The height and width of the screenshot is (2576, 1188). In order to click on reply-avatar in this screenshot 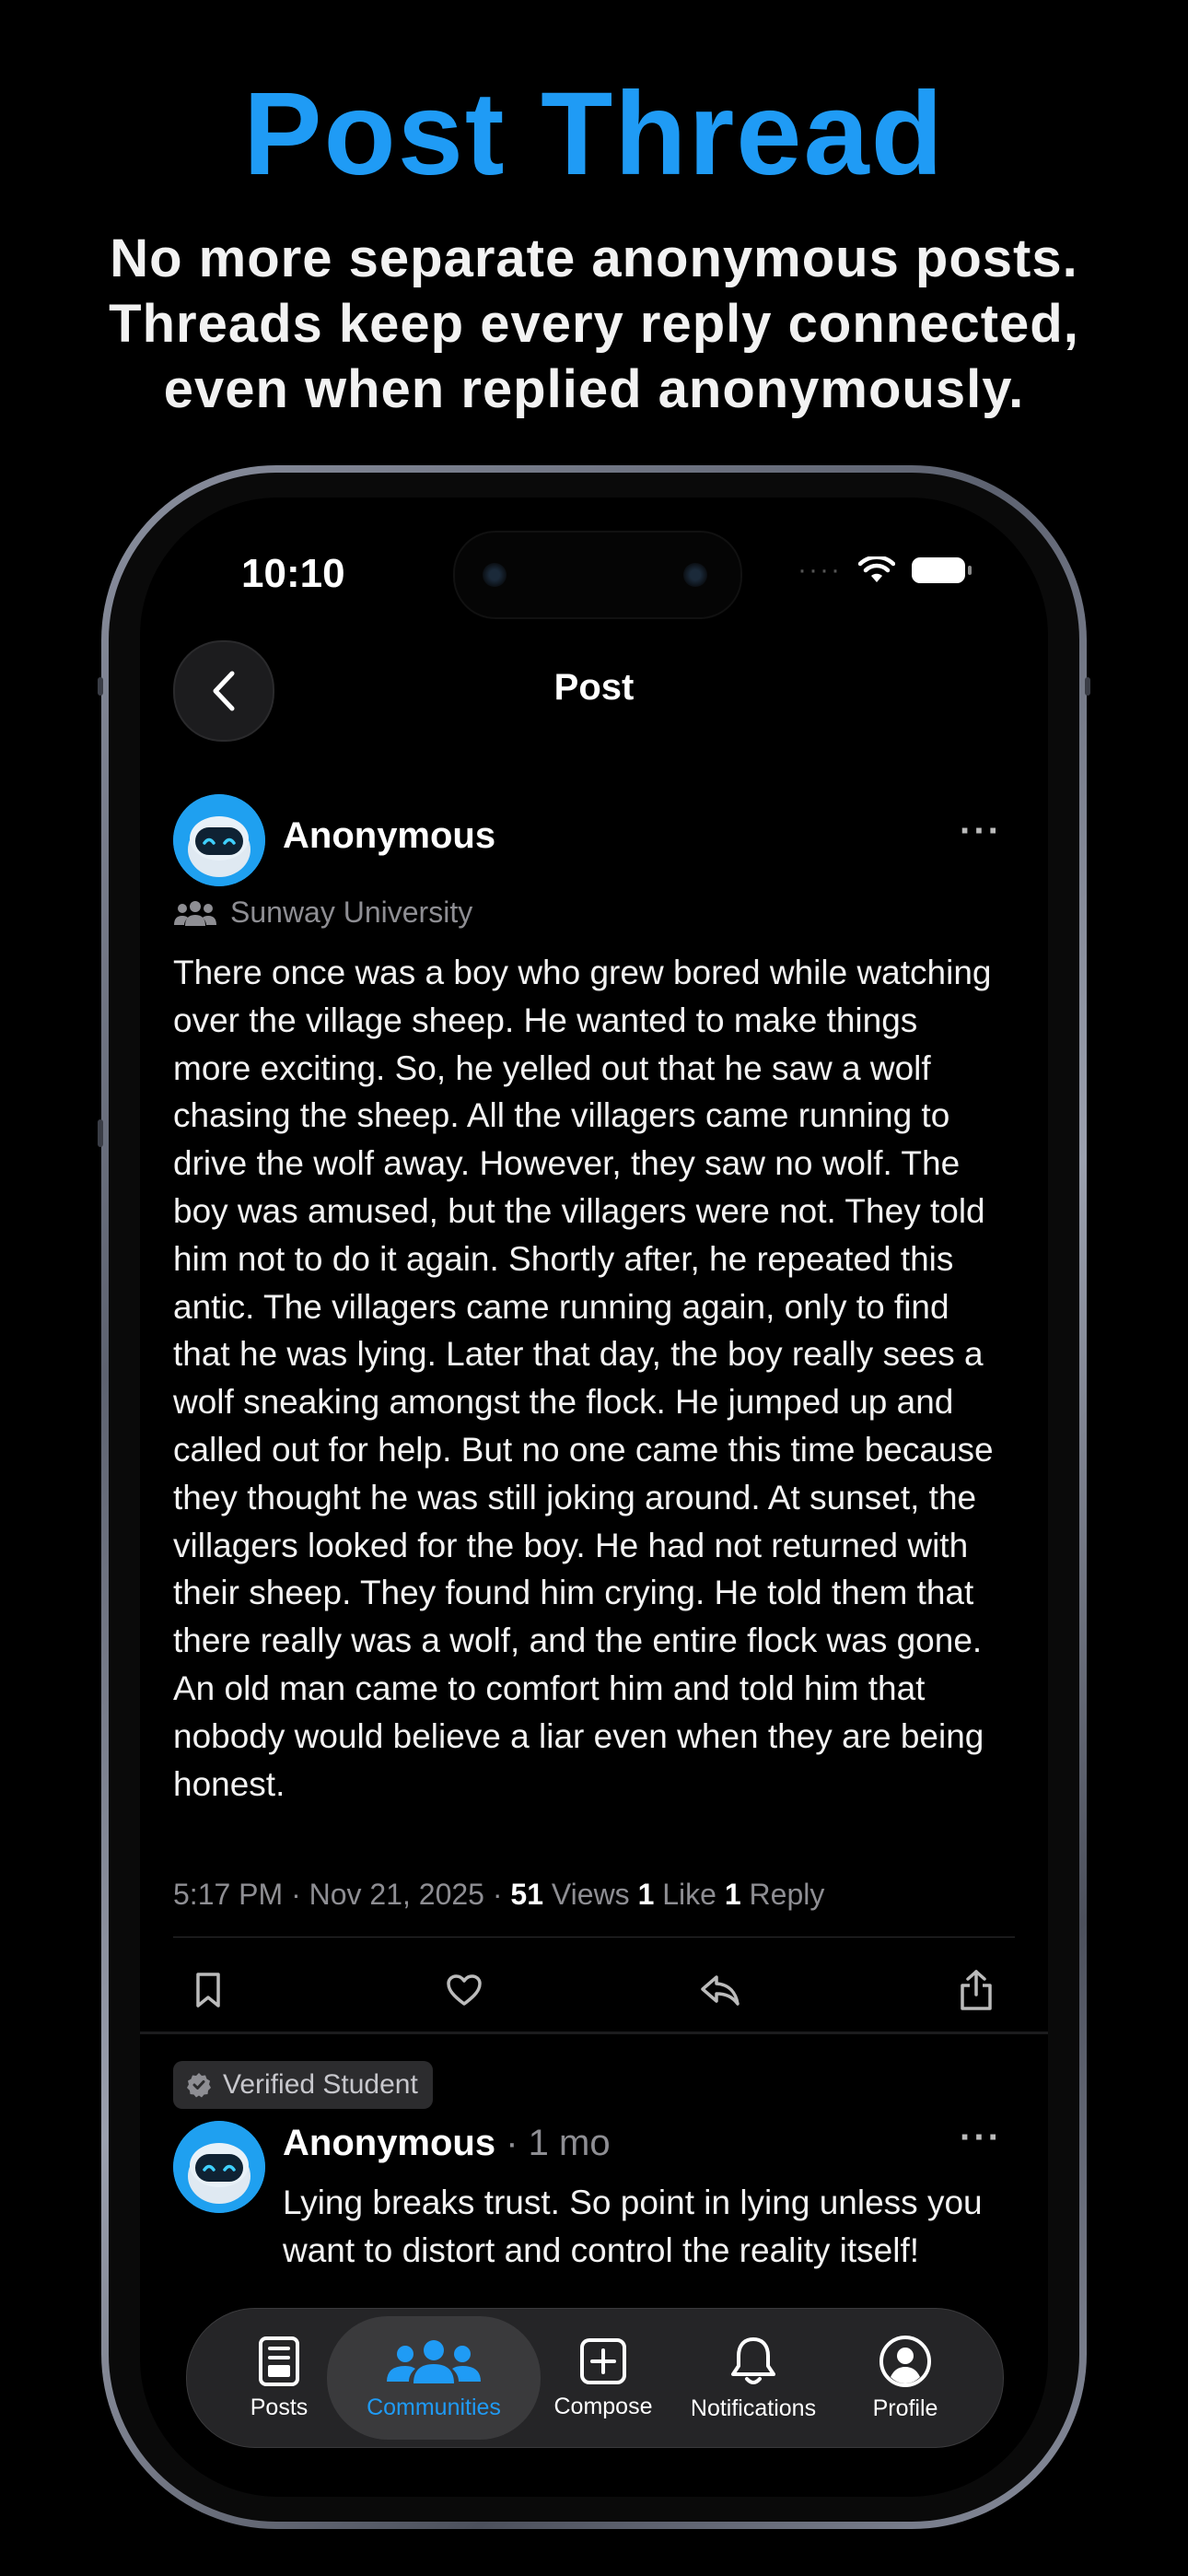, I will do `click(219, 2167)`.